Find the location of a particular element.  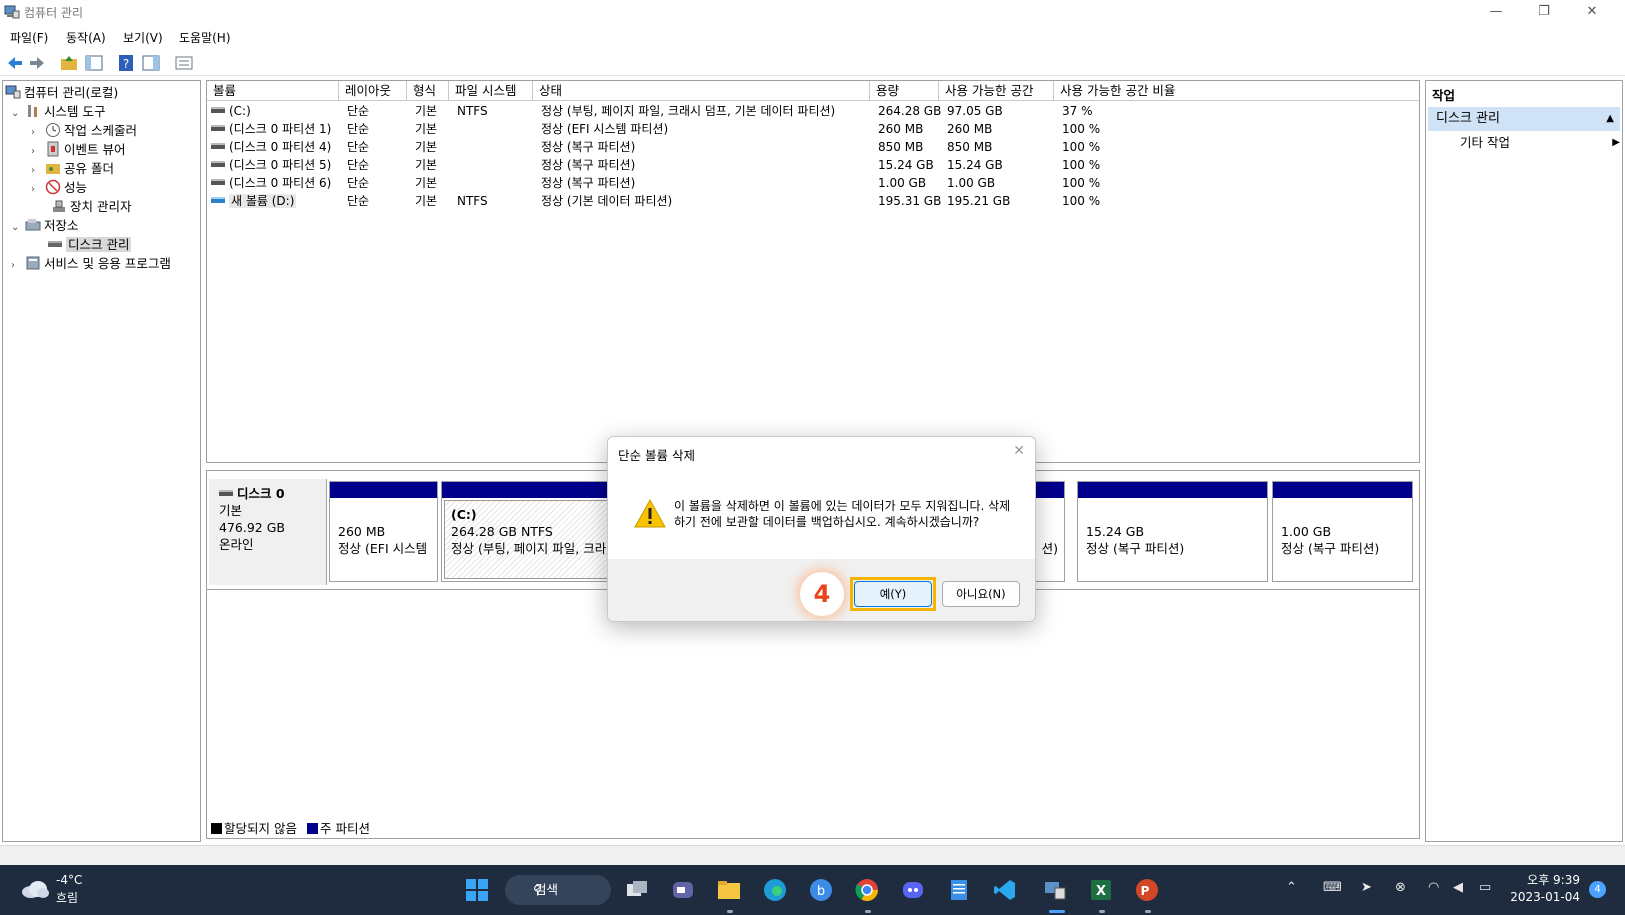

column-header-volume: 볼륨 is located at coordinates (273, 91).